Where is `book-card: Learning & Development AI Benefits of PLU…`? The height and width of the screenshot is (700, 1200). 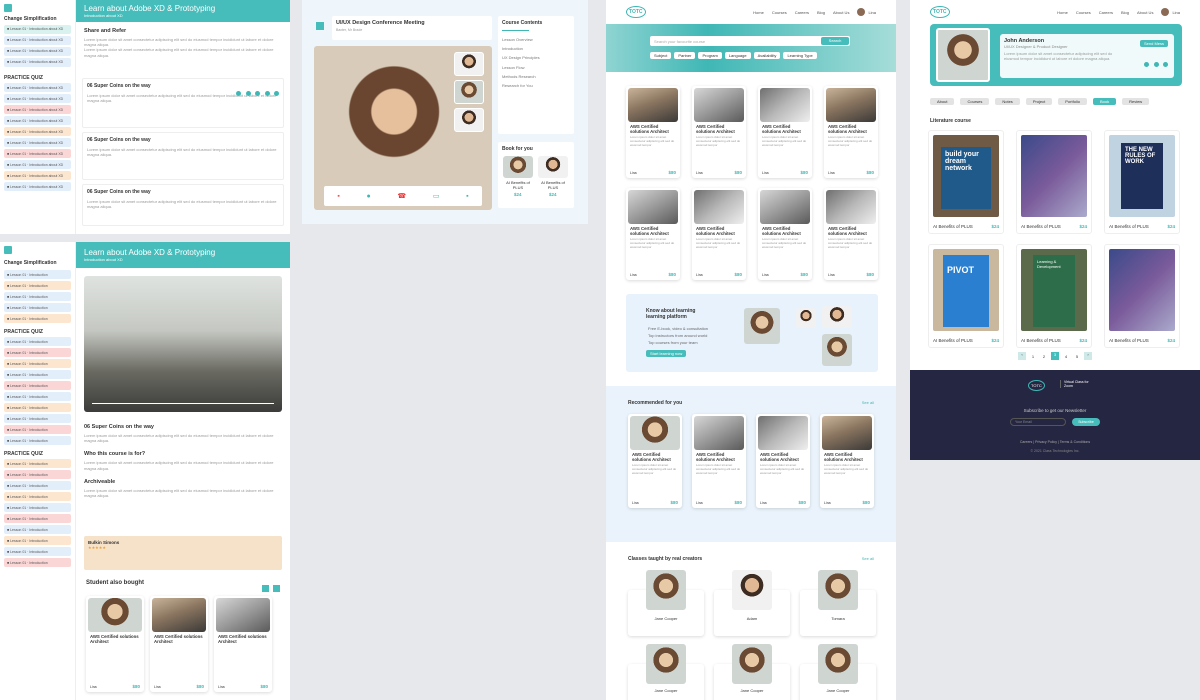
book-card: Learning & Development AI Benefits of PLU… is located at coordinates (1054, 296).